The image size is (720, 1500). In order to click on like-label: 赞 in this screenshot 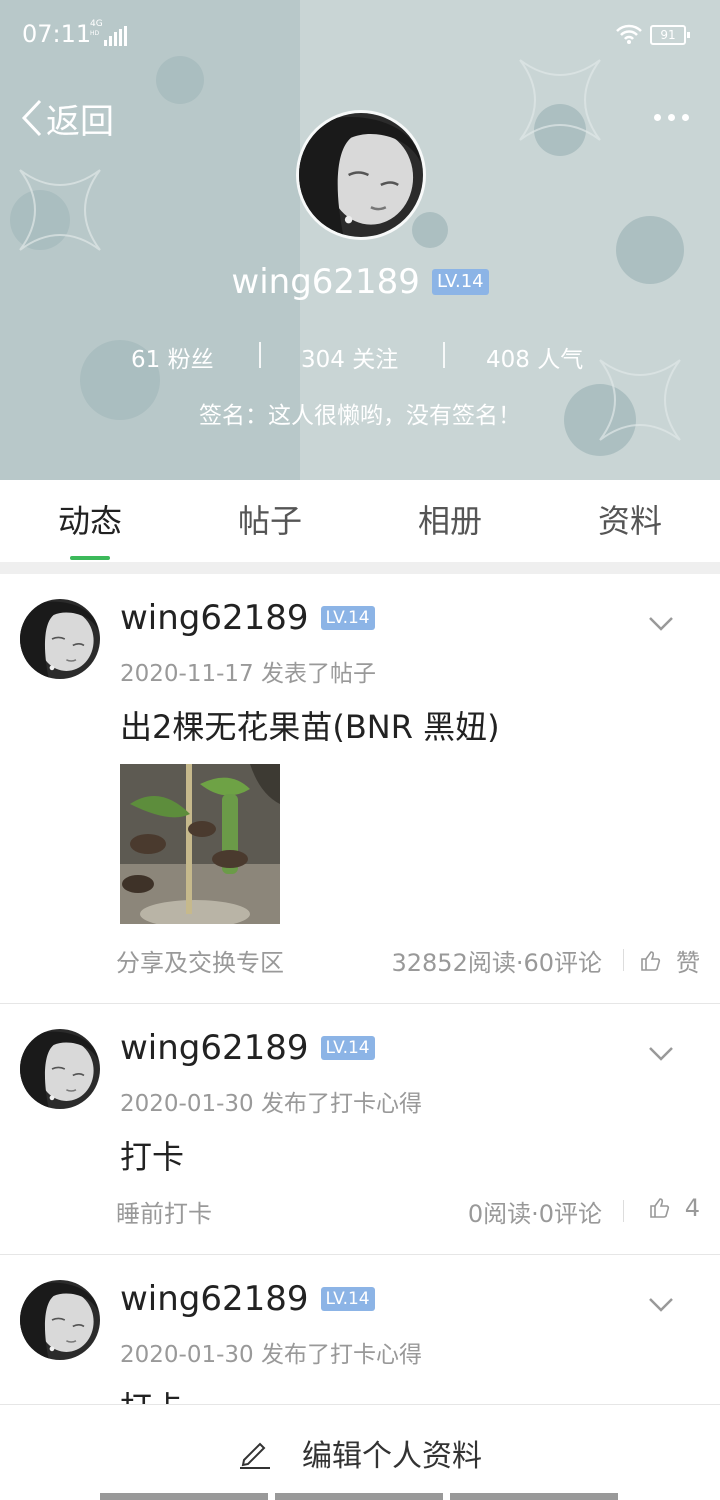, I will do `click(688, 963)`.